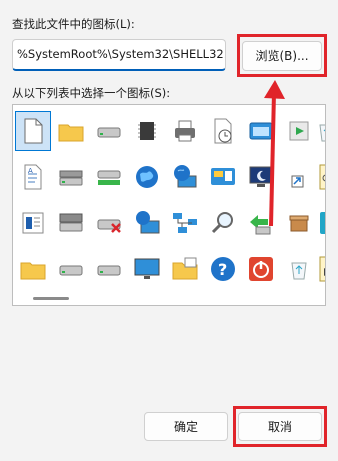  I want to click on drive2-icon, so click(71, 270).